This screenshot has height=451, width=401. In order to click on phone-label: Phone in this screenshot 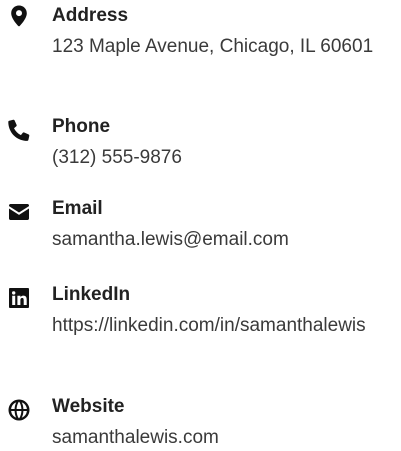, I will do `click(81, 126)`.